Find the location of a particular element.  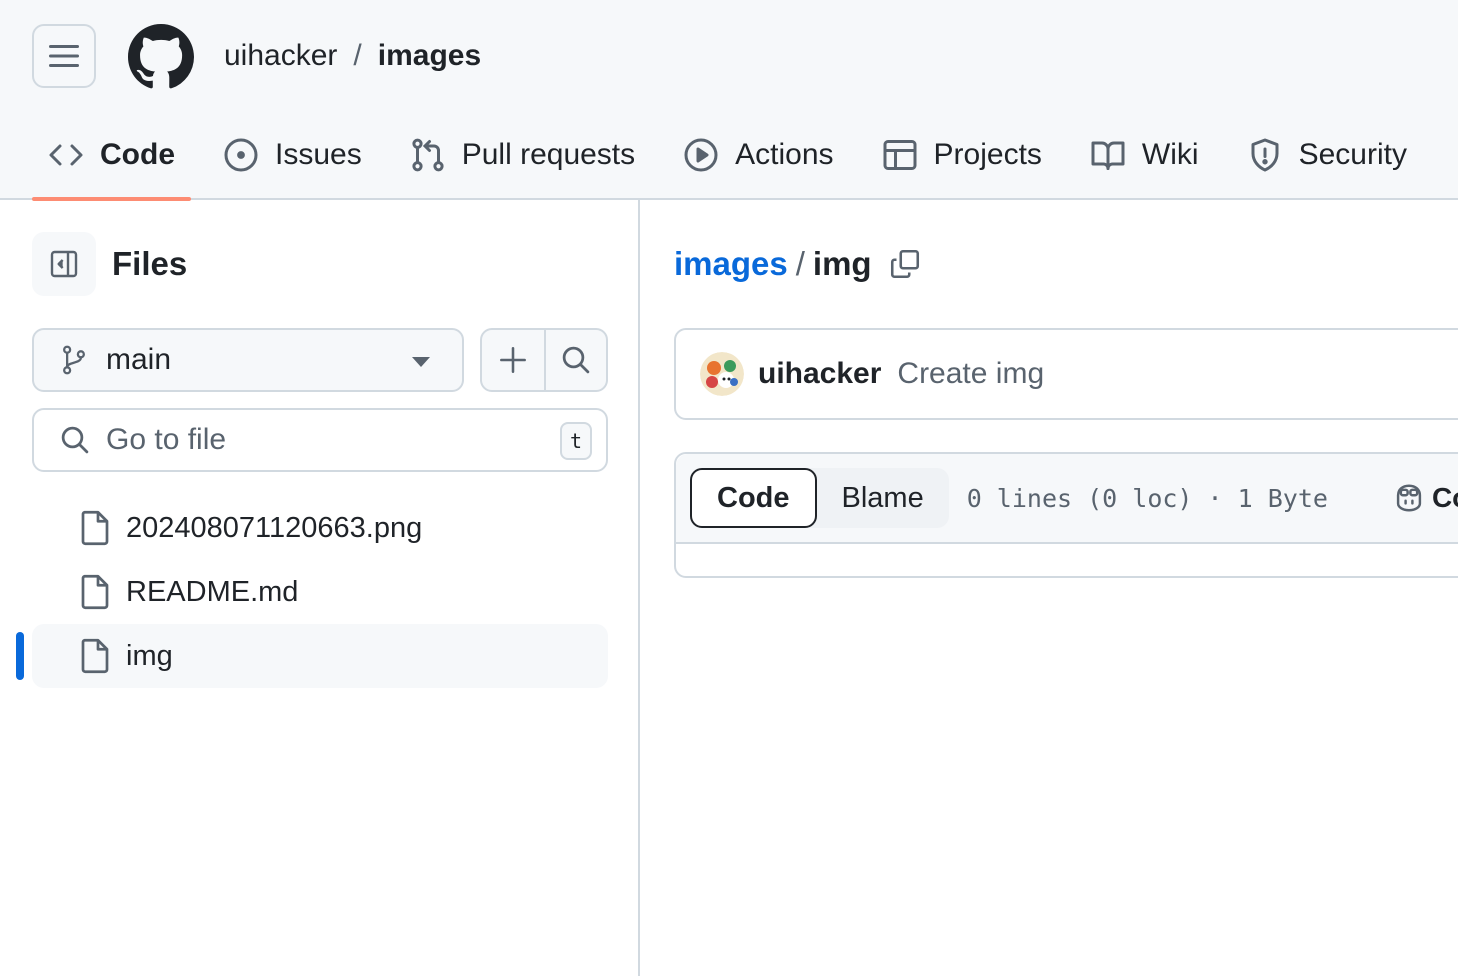

three-bars-icon is located at coordinates (64, 56).